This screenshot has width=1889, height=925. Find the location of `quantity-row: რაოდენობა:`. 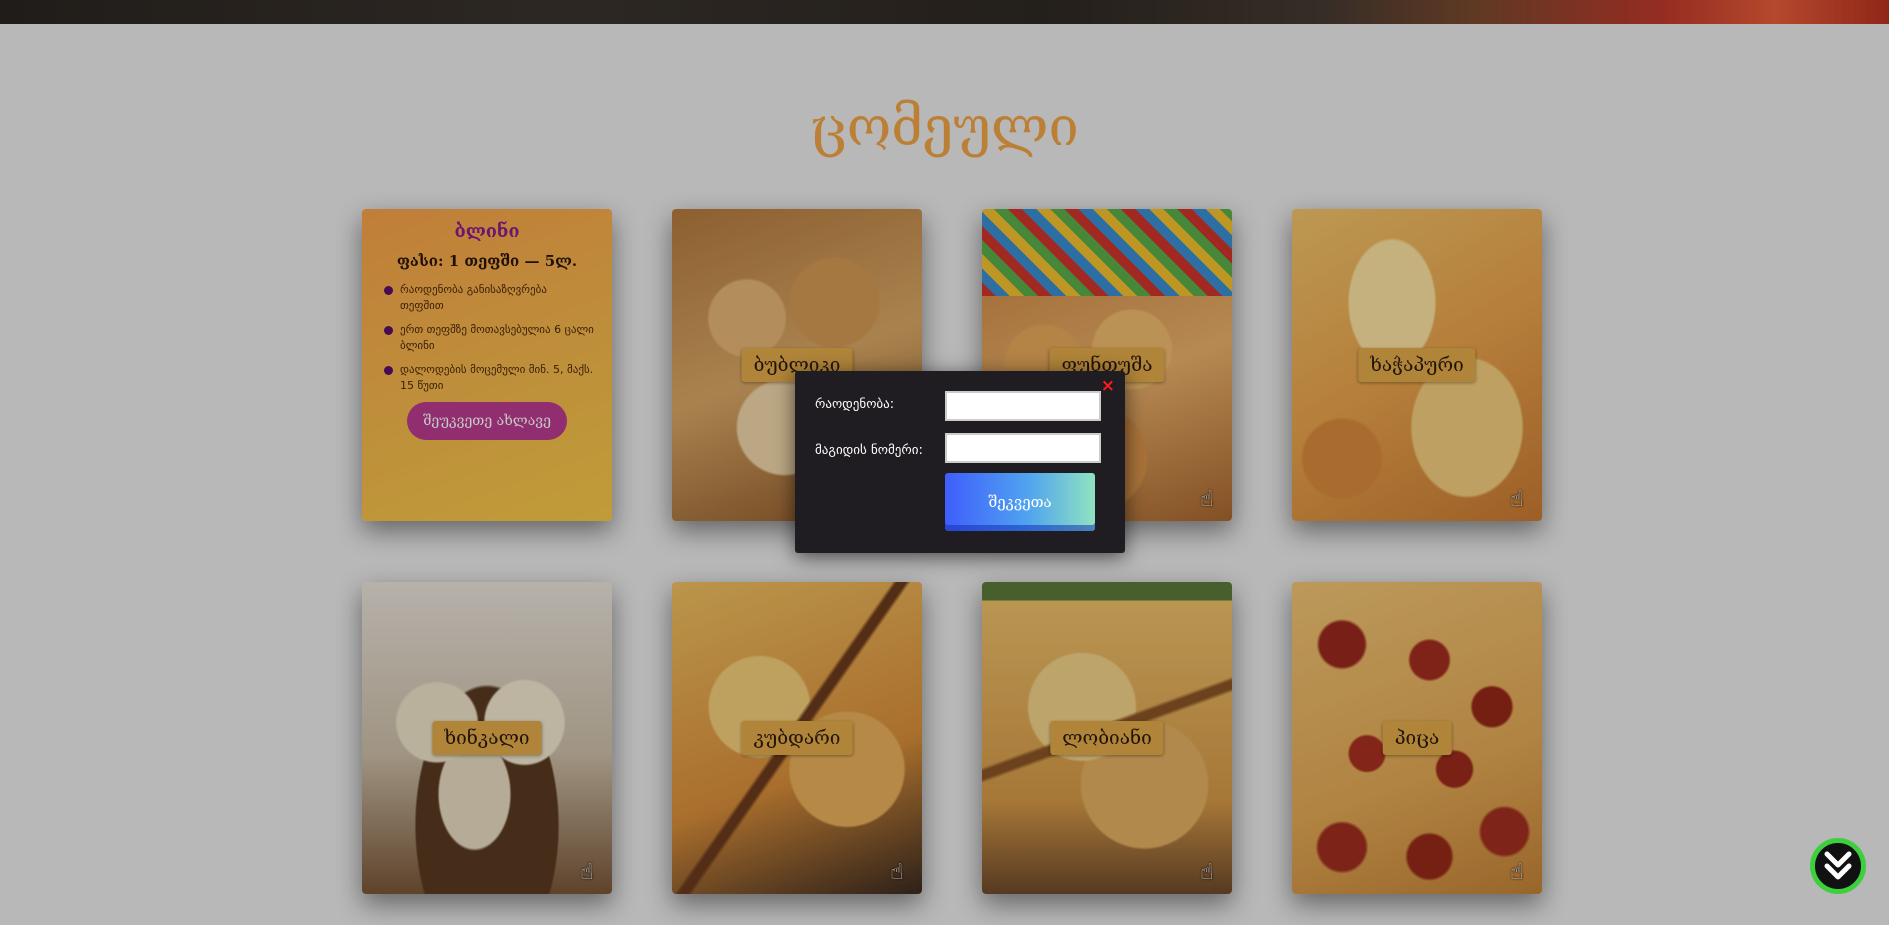

quantity-row: რაოდენობა: is located at coordinates (960, 406).